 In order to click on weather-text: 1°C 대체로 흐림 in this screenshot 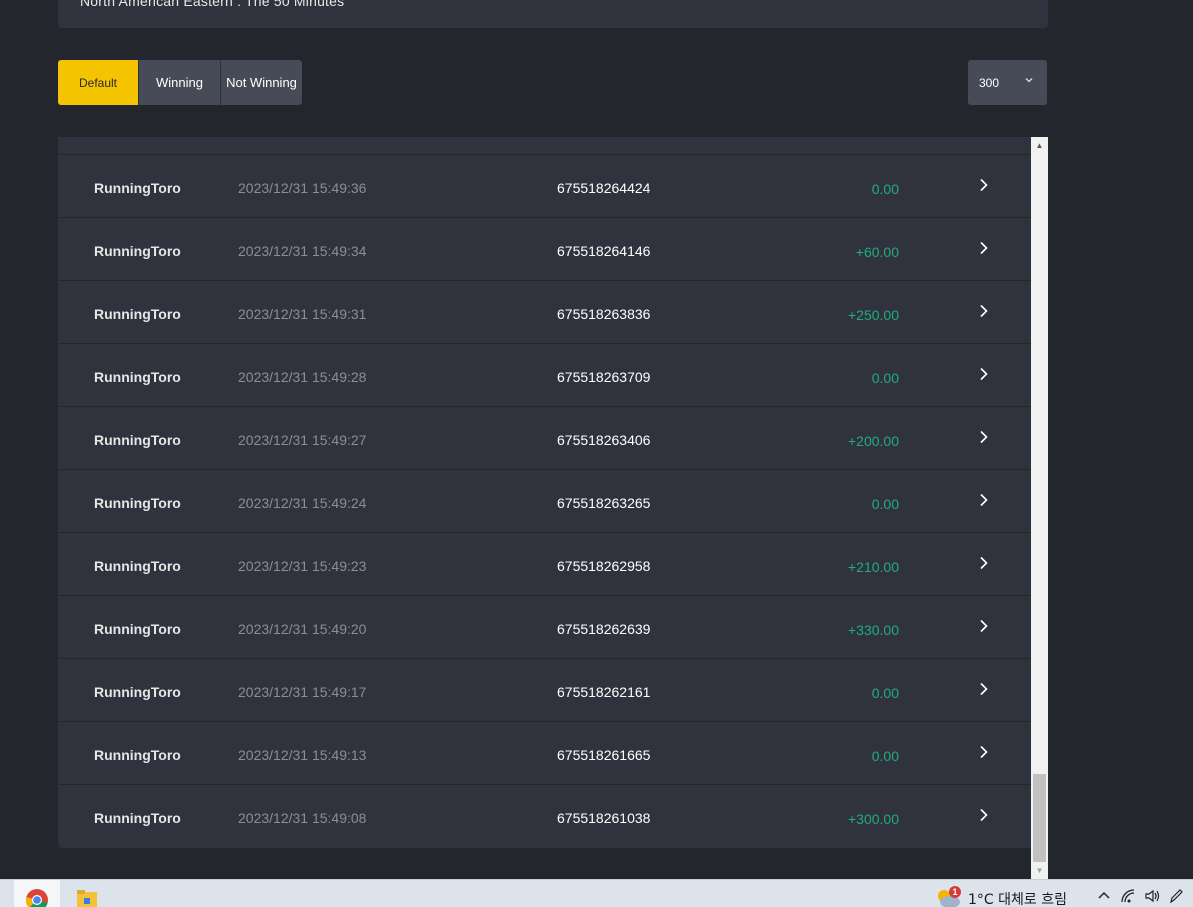, I will do `click(1017, 898)`.